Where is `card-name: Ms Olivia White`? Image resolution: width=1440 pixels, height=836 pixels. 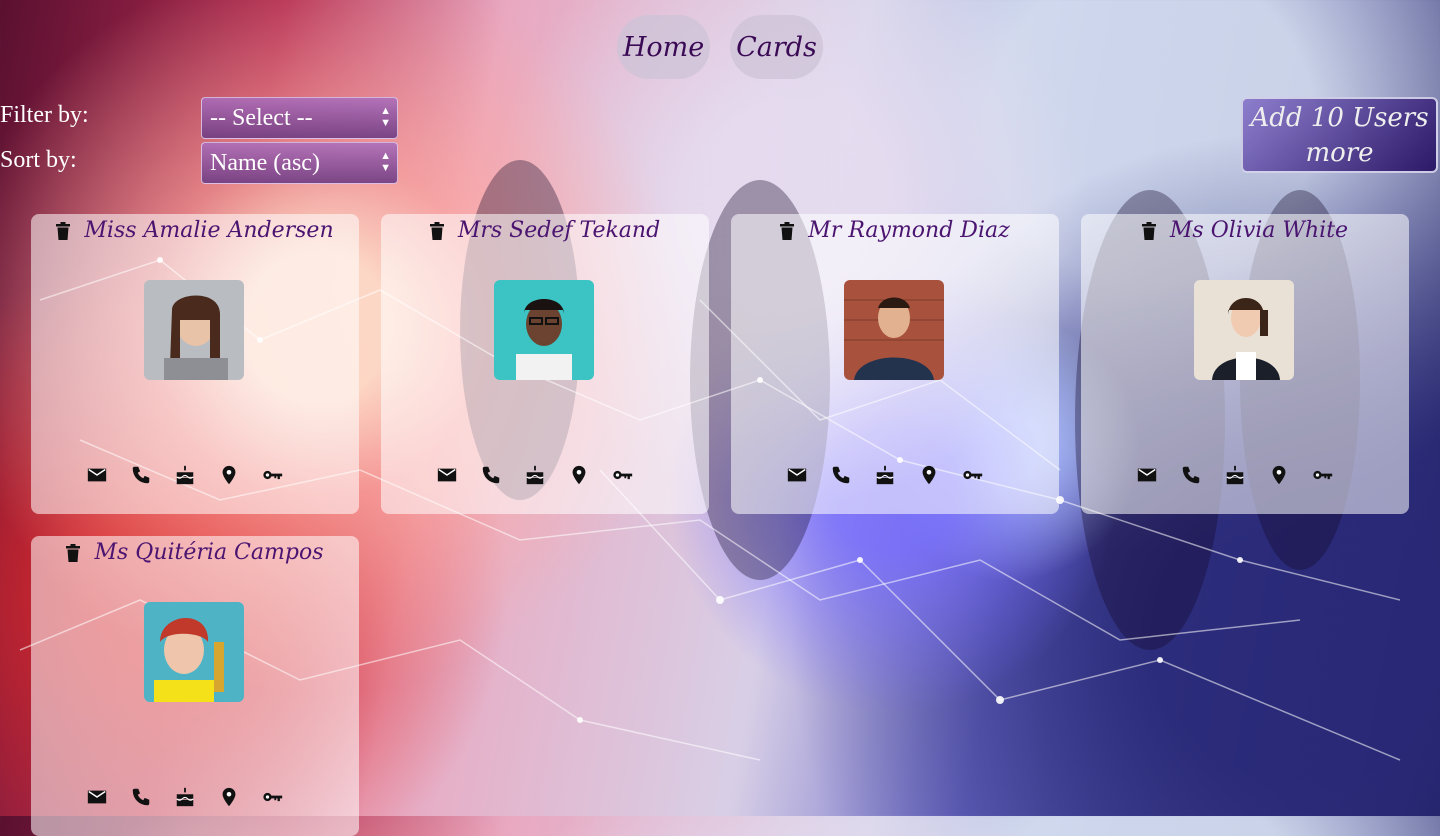
card-name: Ms Olivia White is located at coordinates (1259, 230).